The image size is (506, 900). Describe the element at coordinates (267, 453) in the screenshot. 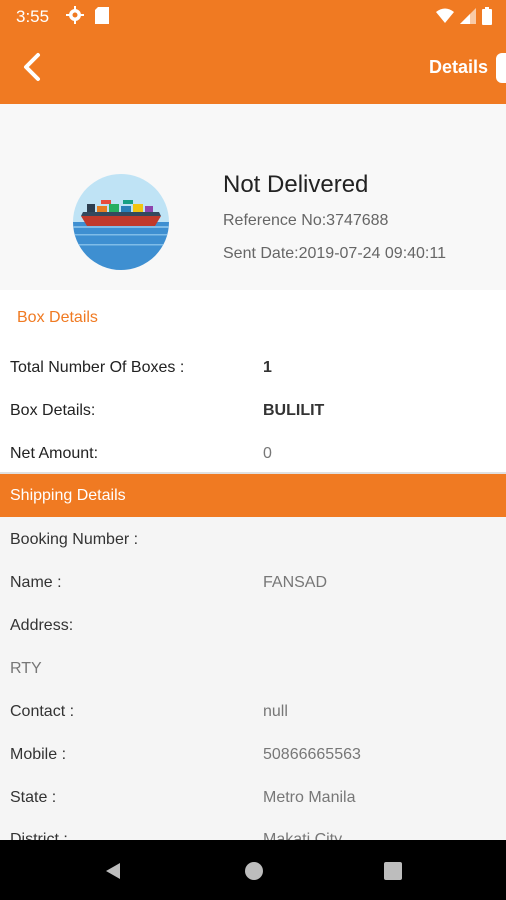

I see `net-amount-value: 0` at that location.